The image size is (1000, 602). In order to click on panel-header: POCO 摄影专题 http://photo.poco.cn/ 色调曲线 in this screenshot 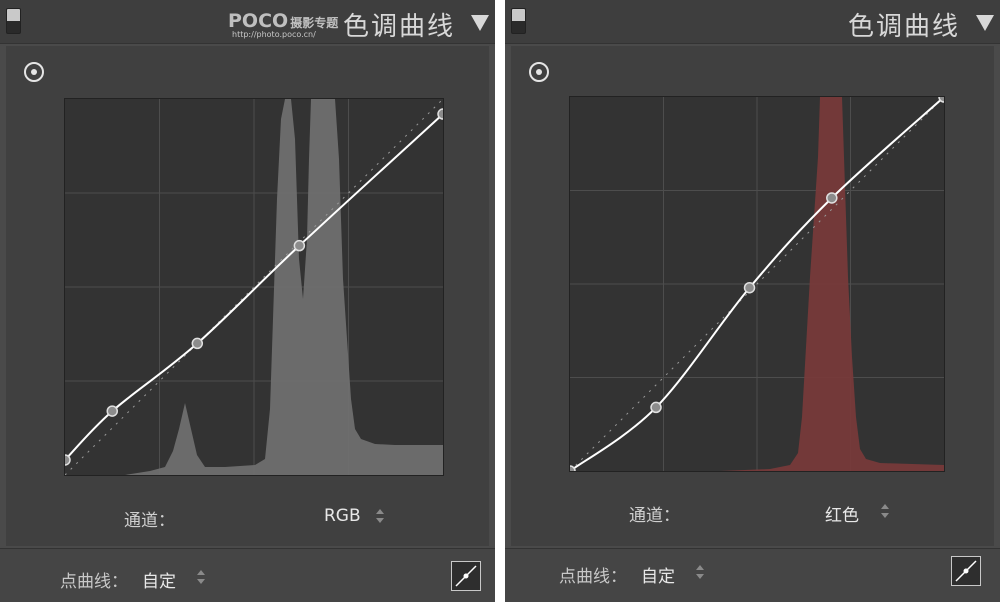, I will do `click(247, 22)`.